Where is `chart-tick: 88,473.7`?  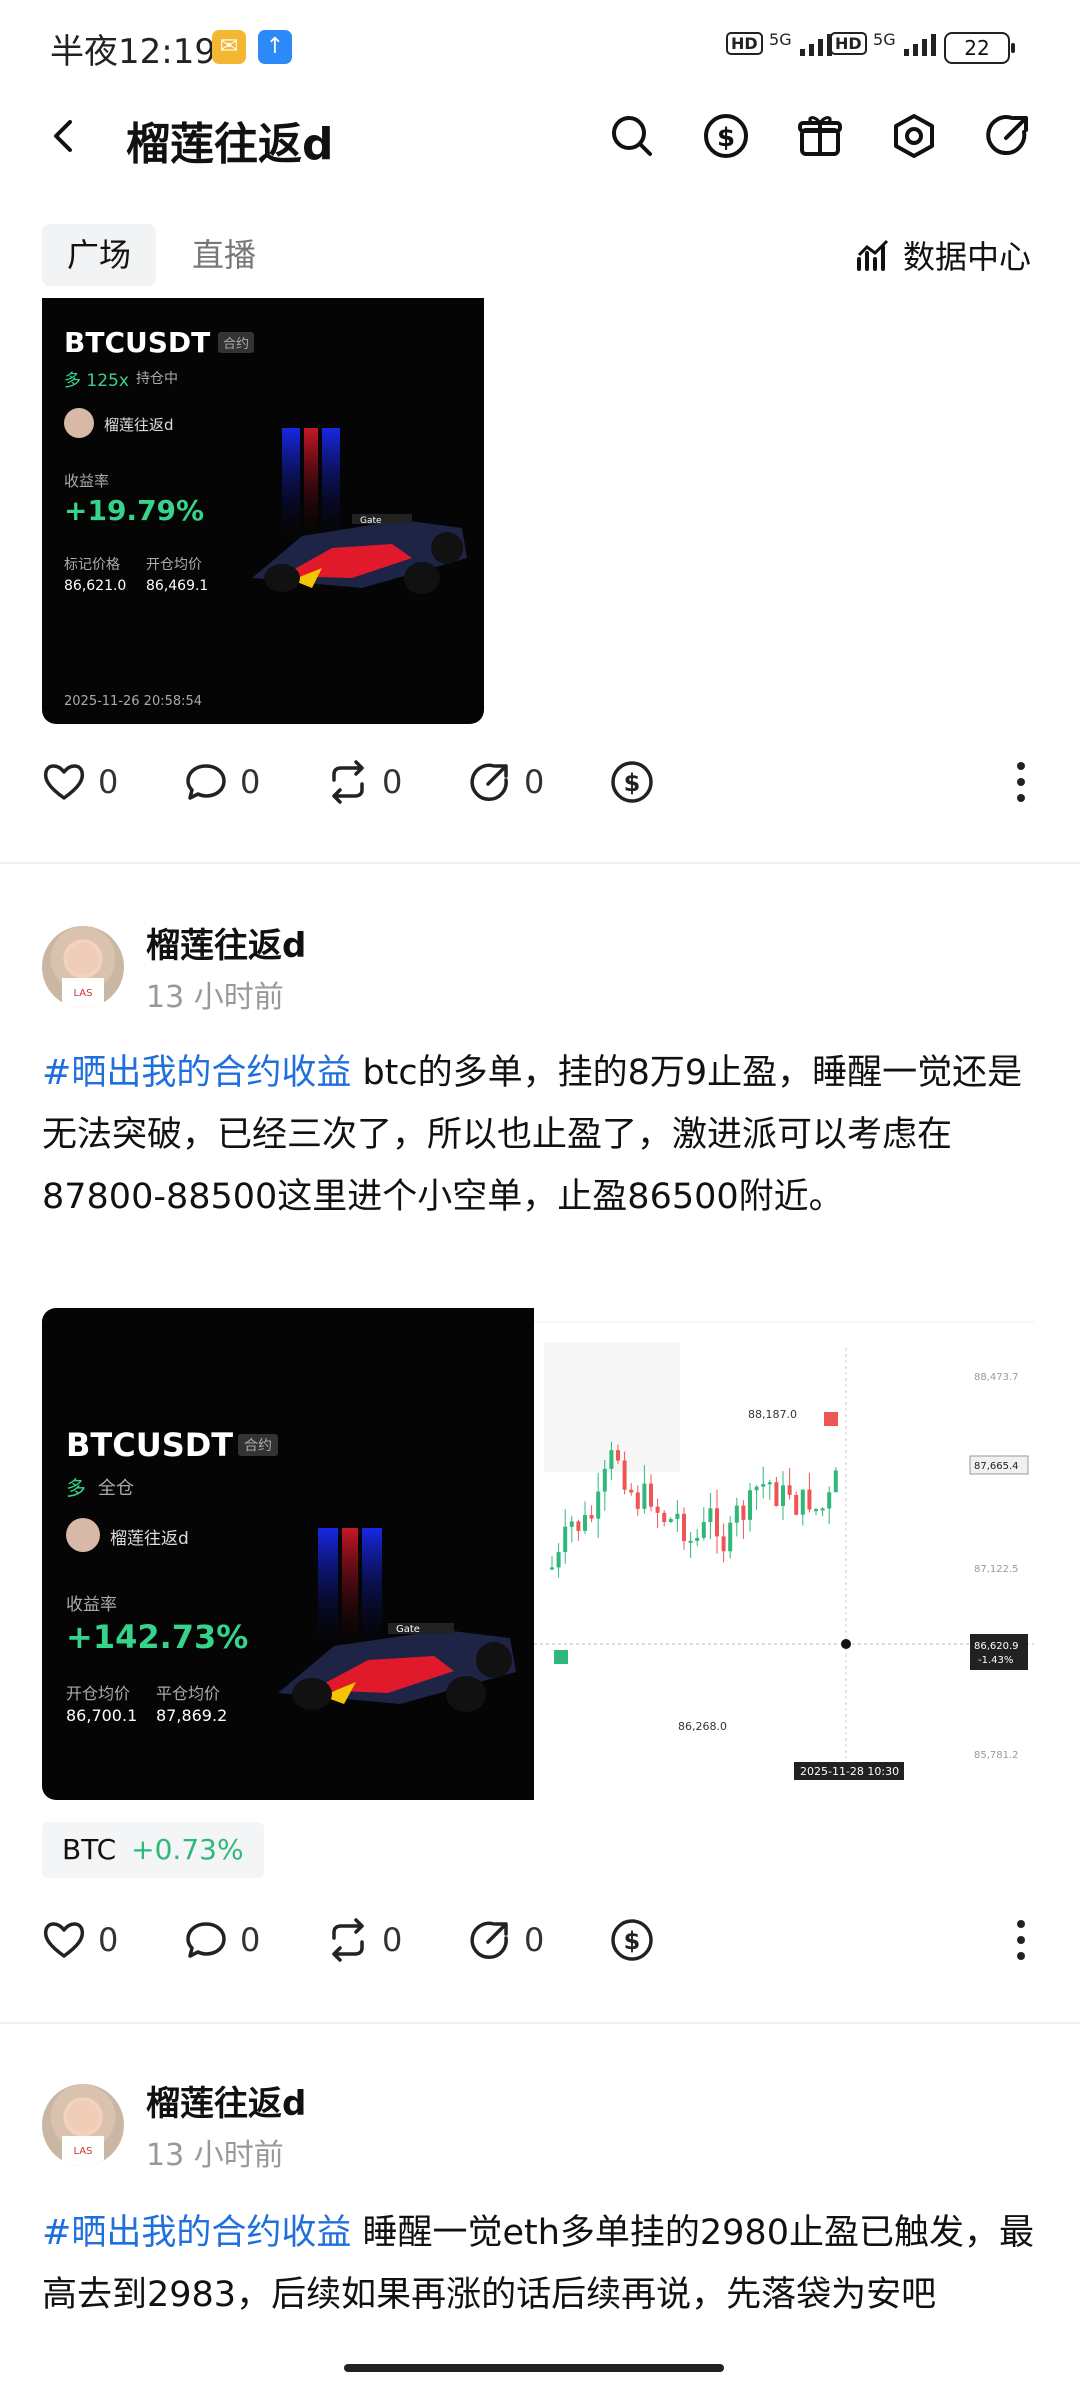
chart-tick: 88,473.7 is located at coordinates (996, 1377).